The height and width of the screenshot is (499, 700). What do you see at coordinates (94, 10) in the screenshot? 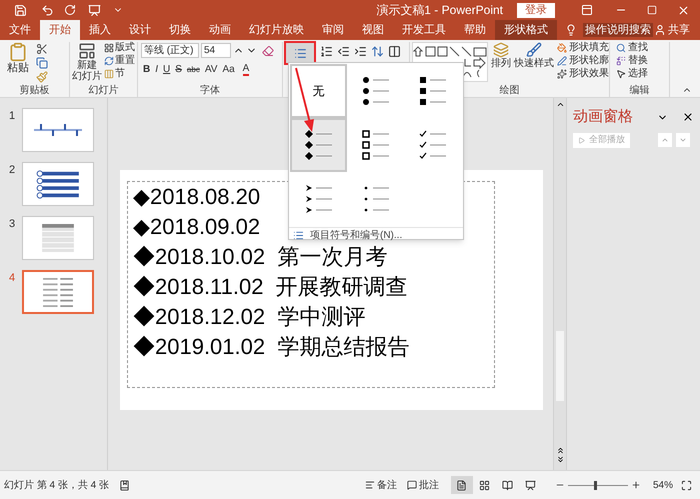
I see `slideshow-icon` at bounding box center [94, 10].